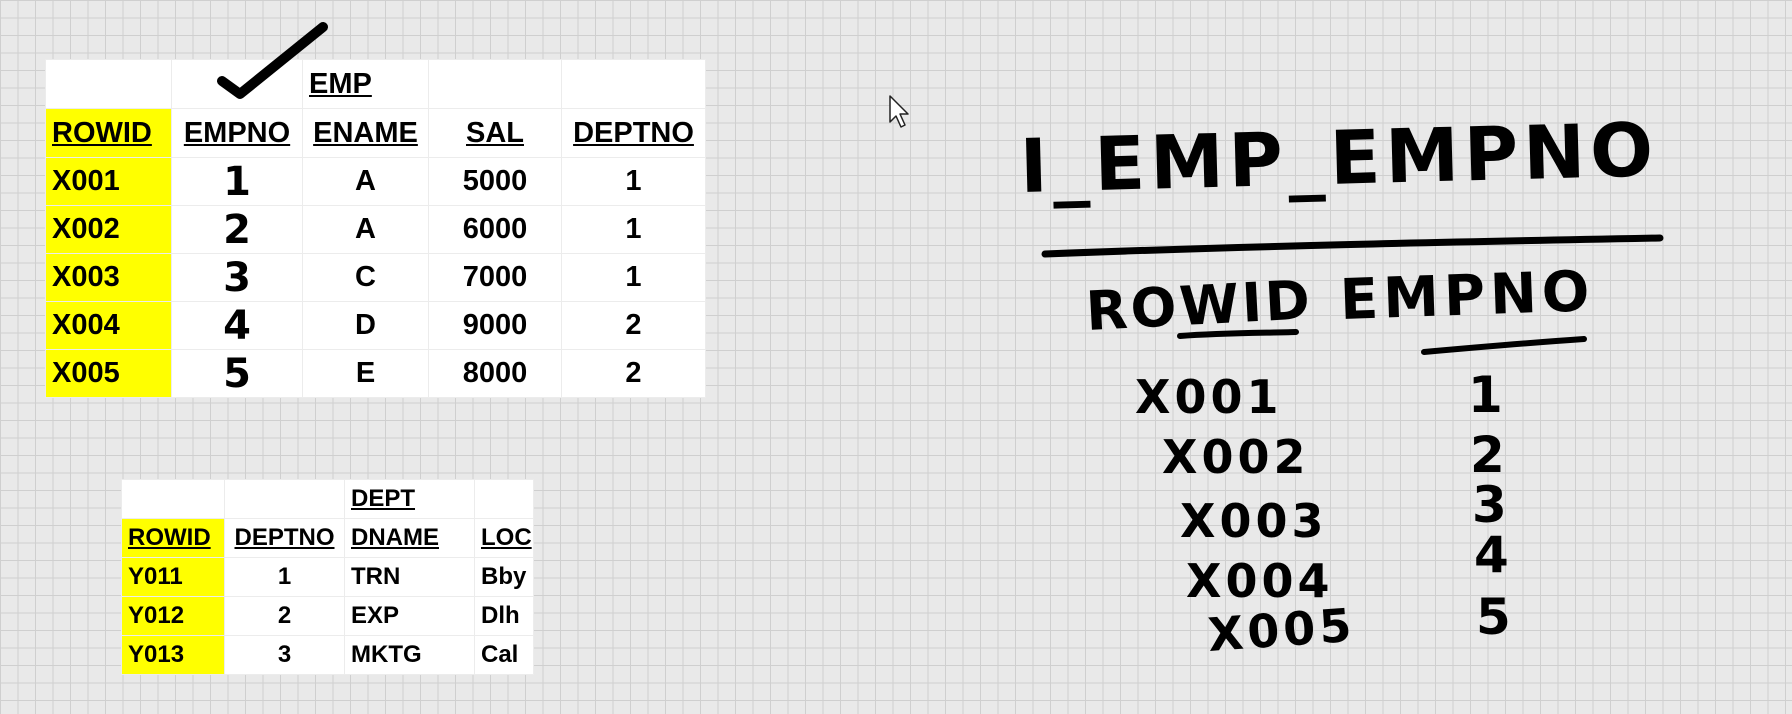  I want to click on index-rowid-value: X001, so click(1209, 397).